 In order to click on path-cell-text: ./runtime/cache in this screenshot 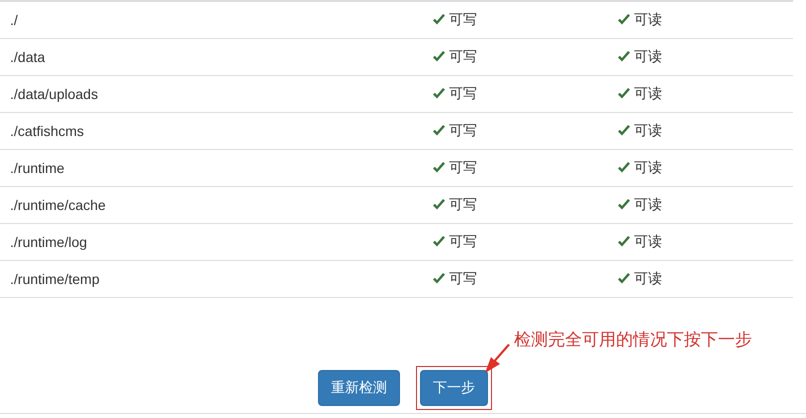, I will do `click(58, 205)`.